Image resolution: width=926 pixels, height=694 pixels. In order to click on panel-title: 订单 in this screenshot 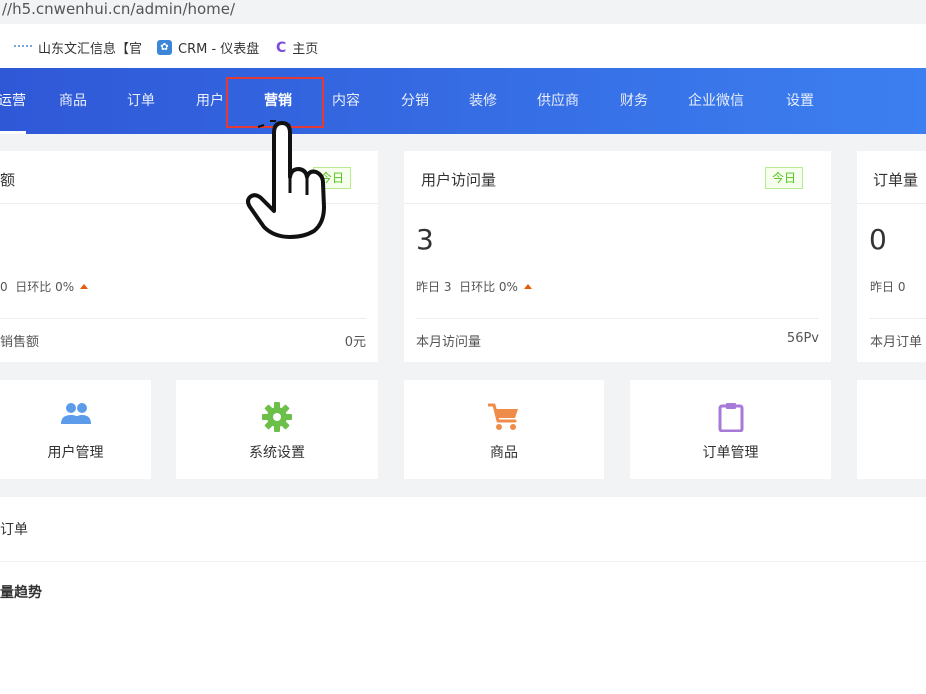, I will do `click(14, 530)`.